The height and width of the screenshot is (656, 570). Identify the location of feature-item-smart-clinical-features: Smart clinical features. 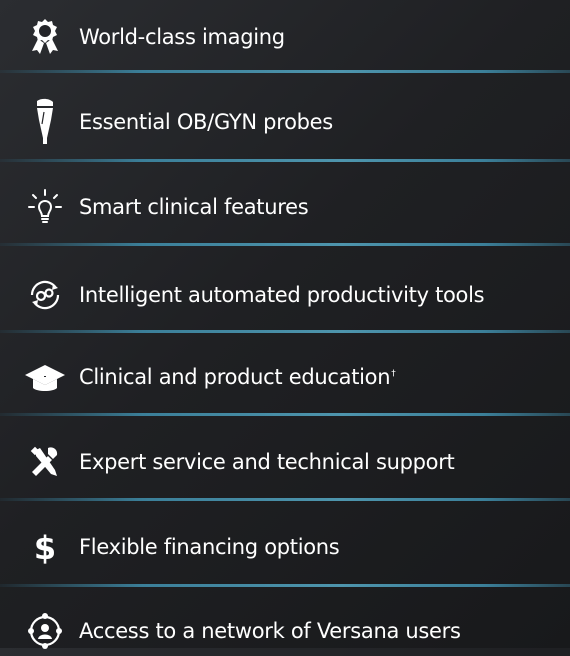
(285, 207).